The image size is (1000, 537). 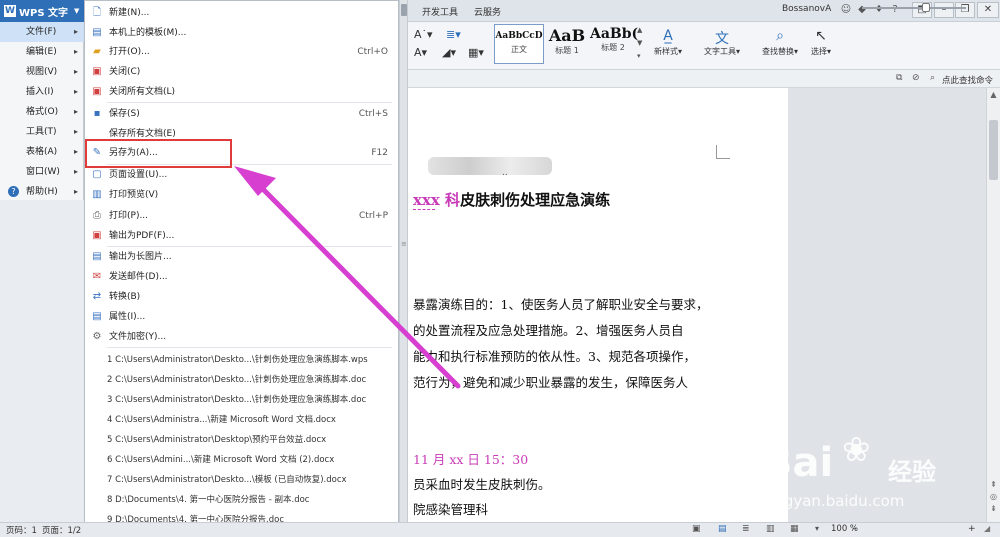 What do you see at coordinates (817, 528) in the screenshot?
I see `zoom-dropdown-icon: ▾` at bounding box center [817, 528].